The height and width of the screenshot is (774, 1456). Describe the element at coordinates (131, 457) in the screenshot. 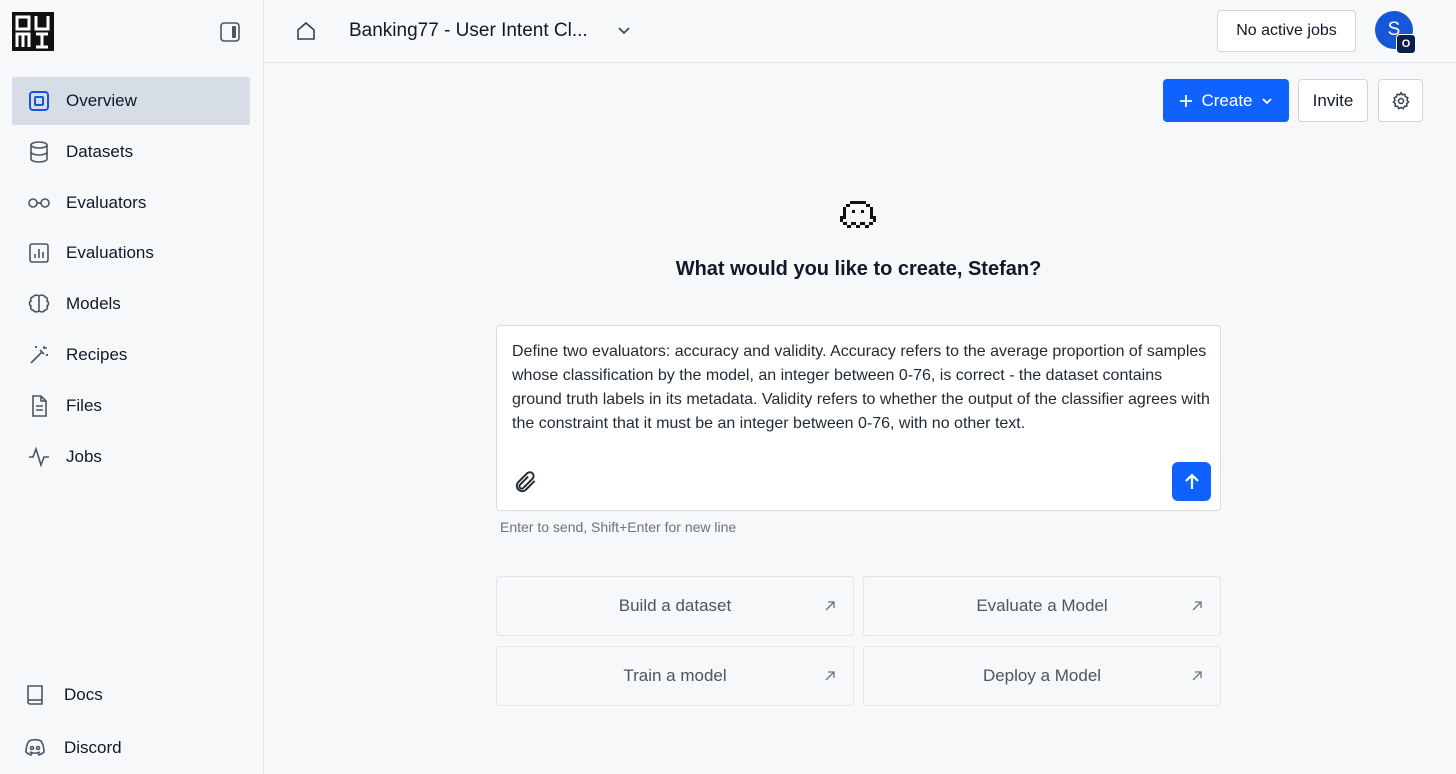

I see `sidebar-item-jobs: Jobs` at that location.